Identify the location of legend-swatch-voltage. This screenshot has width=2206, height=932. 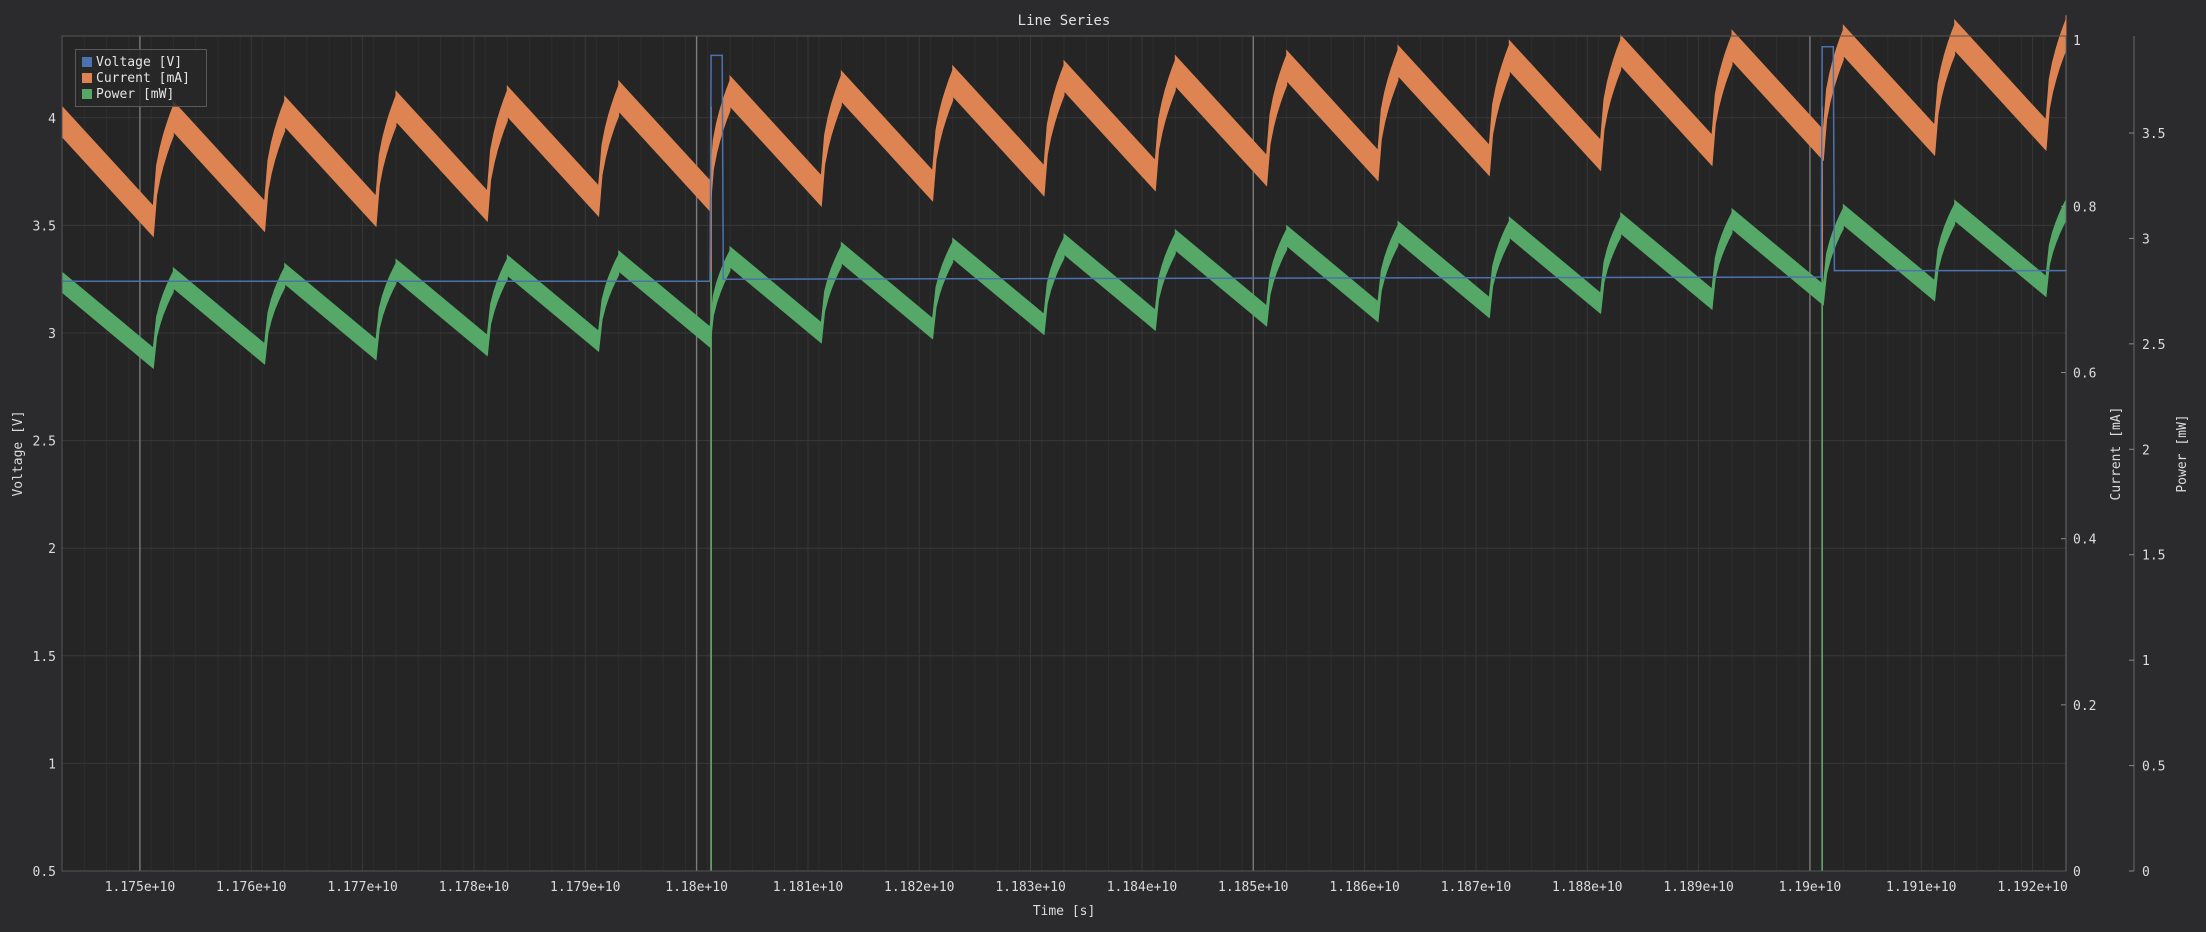
(87, 62).